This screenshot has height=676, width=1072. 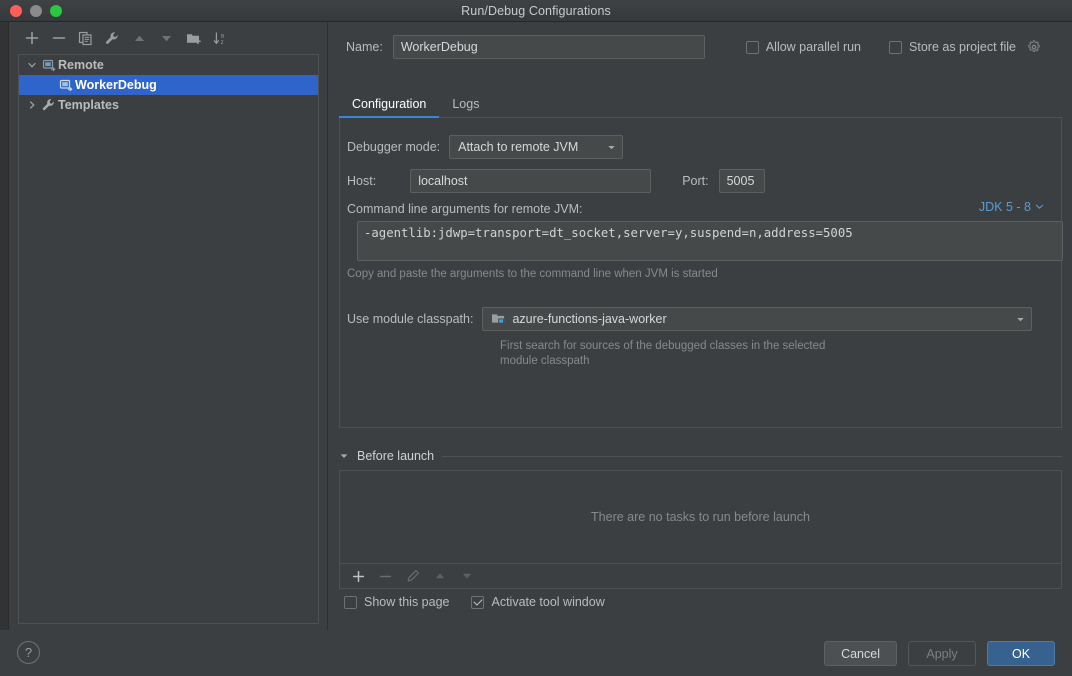 I want to click on window-titlebar: Run/Debug Configurations, so click(x=536, y=11).